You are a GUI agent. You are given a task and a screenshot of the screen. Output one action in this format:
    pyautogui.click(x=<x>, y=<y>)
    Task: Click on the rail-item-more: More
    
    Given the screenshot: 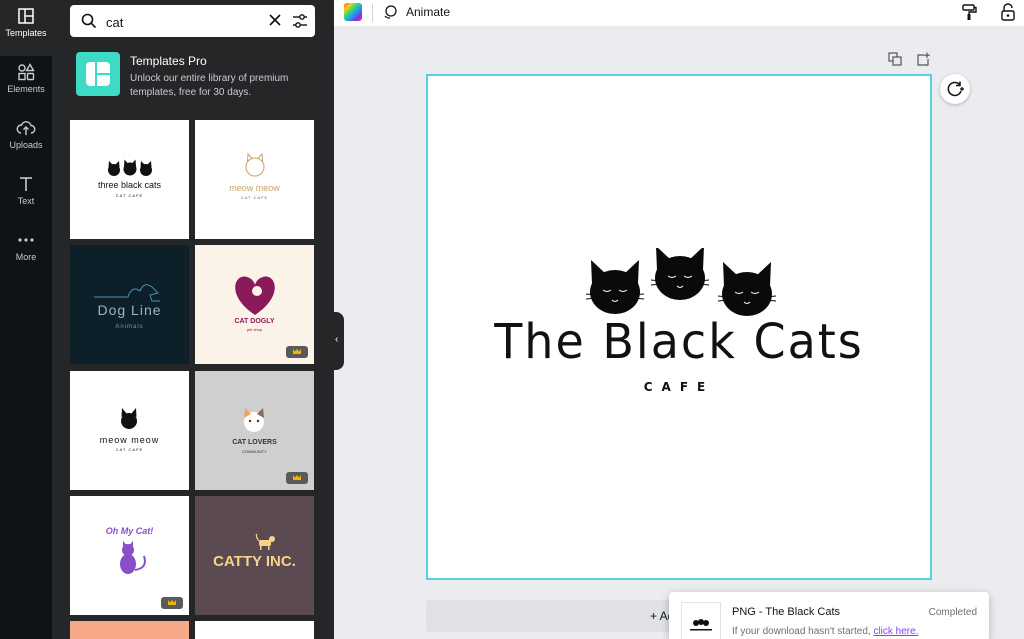 What is the action you would take?
    pyautogui.click(x=26, y=252)
    